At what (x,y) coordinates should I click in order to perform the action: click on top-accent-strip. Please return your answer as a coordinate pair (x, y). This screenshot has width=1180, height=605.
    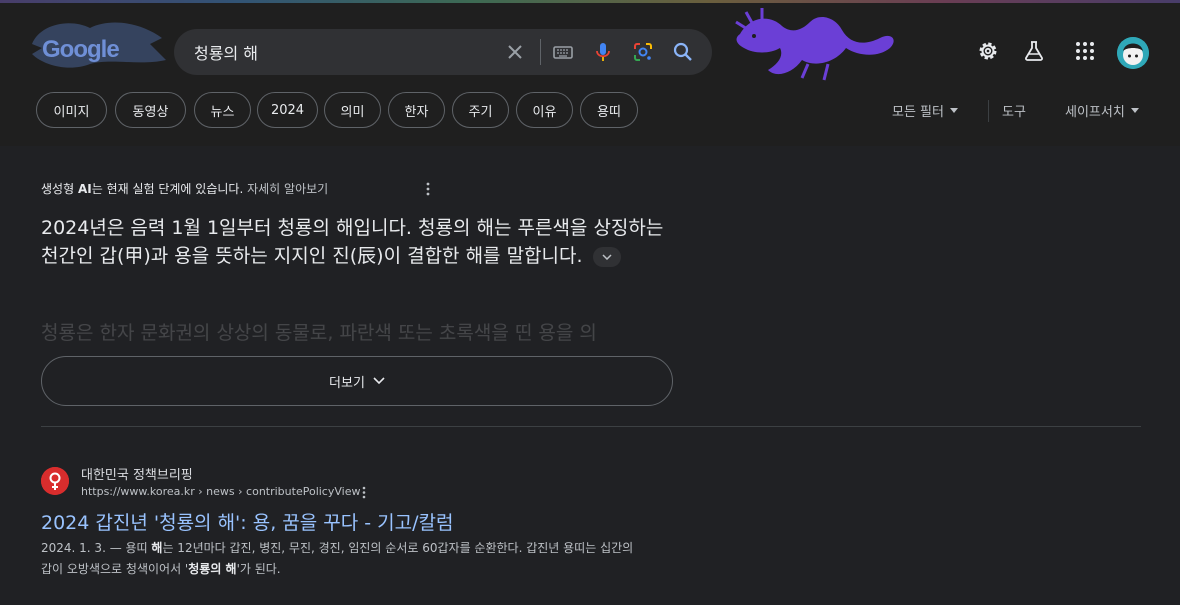
    Looking at the image, I should click on (590, 1).